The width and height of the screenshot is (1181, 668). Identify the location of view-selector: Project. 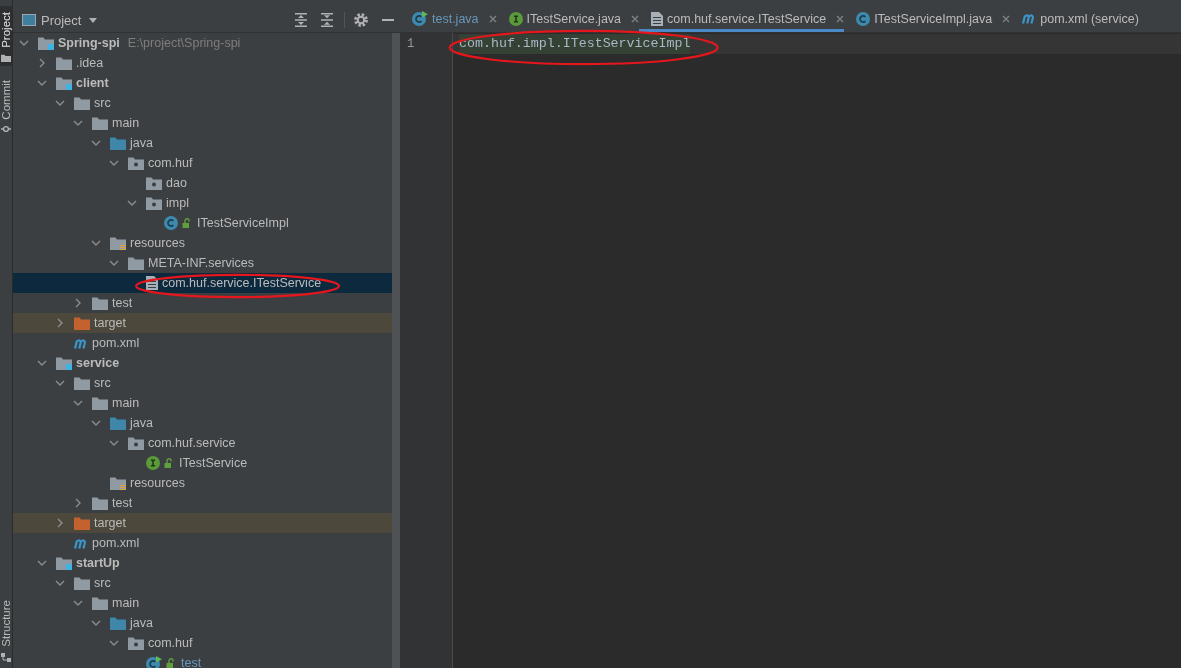
(55, 20).